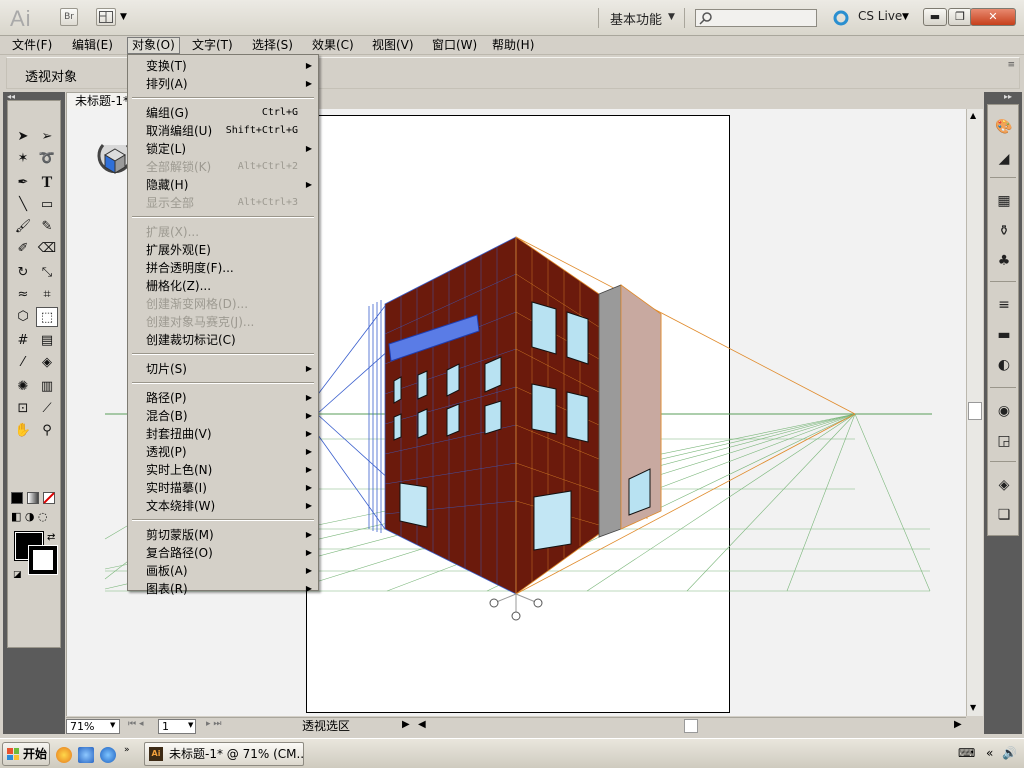 This screenshot has width=1024, height=768. I want to click on close-button: ✕, so click(993, 17).